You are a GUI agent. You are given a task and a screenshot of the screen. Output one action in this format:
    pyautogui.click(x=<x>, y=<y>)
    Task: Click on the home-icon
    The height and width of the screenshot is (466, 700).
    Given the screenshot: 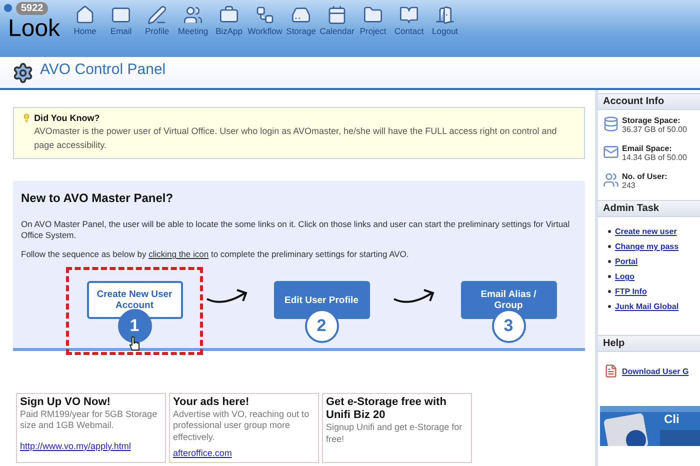 What is the action you would take?
    pyautogui.click(x=85, y=15)
    